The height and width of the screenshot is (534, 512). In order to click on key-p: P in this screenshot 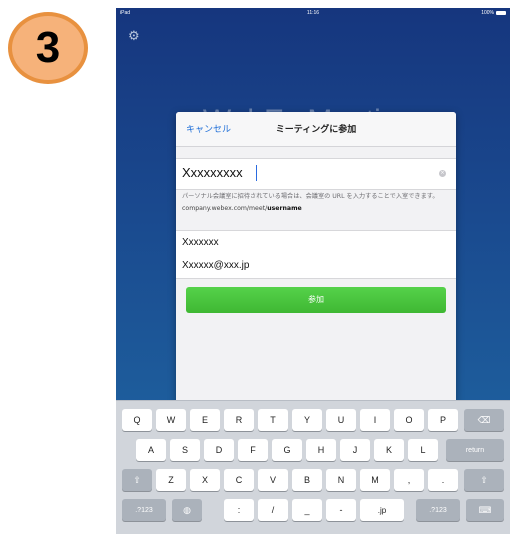, I will do `click(443, 420)`.